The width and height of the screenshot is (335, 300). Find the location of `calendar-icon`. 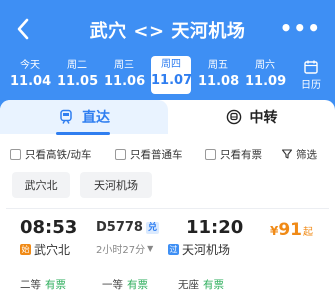

calendar-icon is located at coordinates (311, 67).